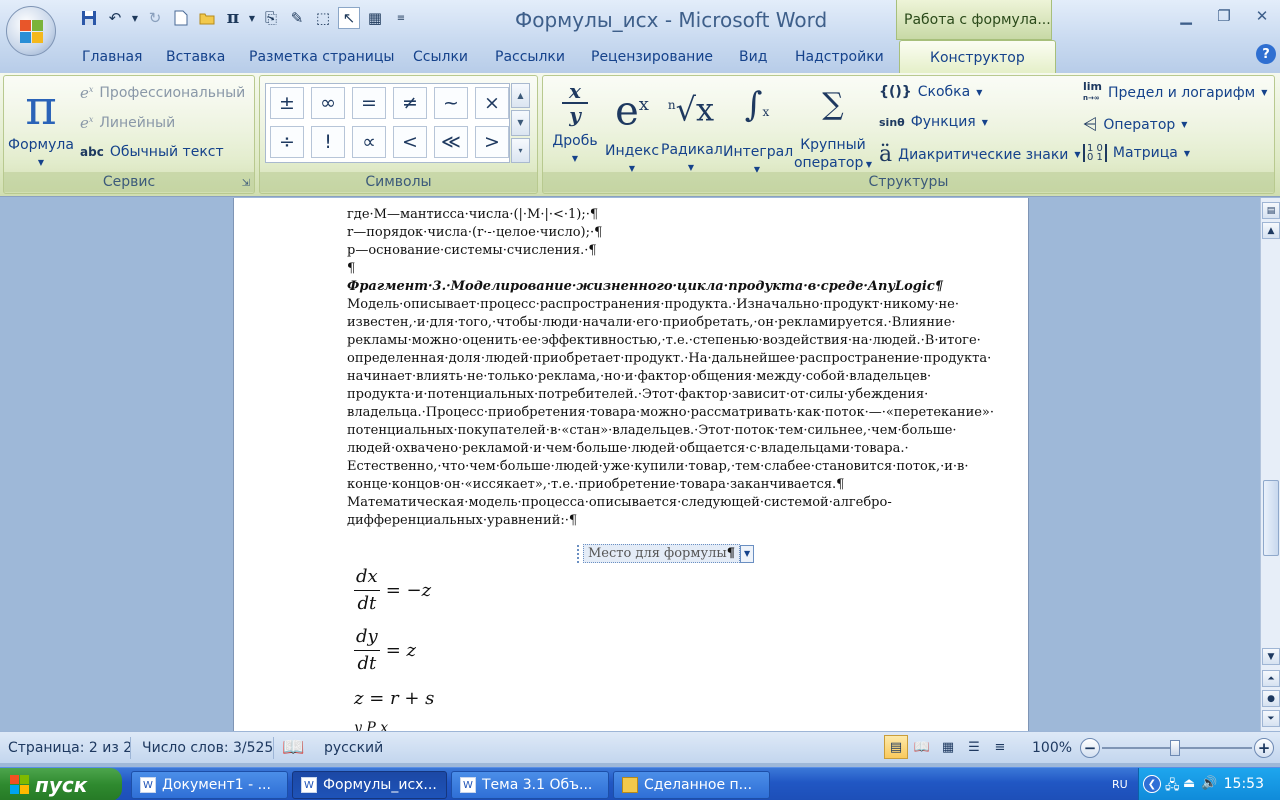 Image resolution: width=1280 pixels, height=800 pixels. What do you see at coordinates (1271, 678) in the screenshot?
I see `previous-page-icon: ⏶` at bounding box center [1271, 678].